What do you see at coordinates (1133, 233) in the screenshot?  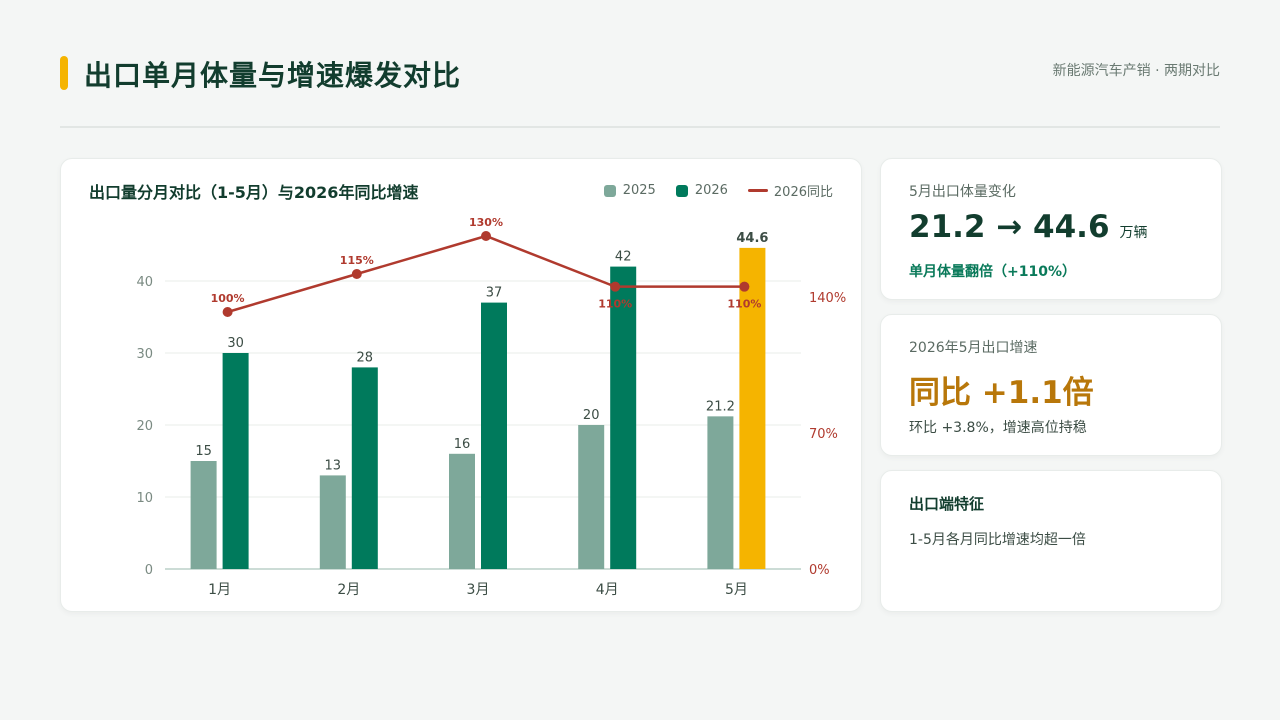 I see `volume-unit: 万辆` at bounding box center [1133, 233].